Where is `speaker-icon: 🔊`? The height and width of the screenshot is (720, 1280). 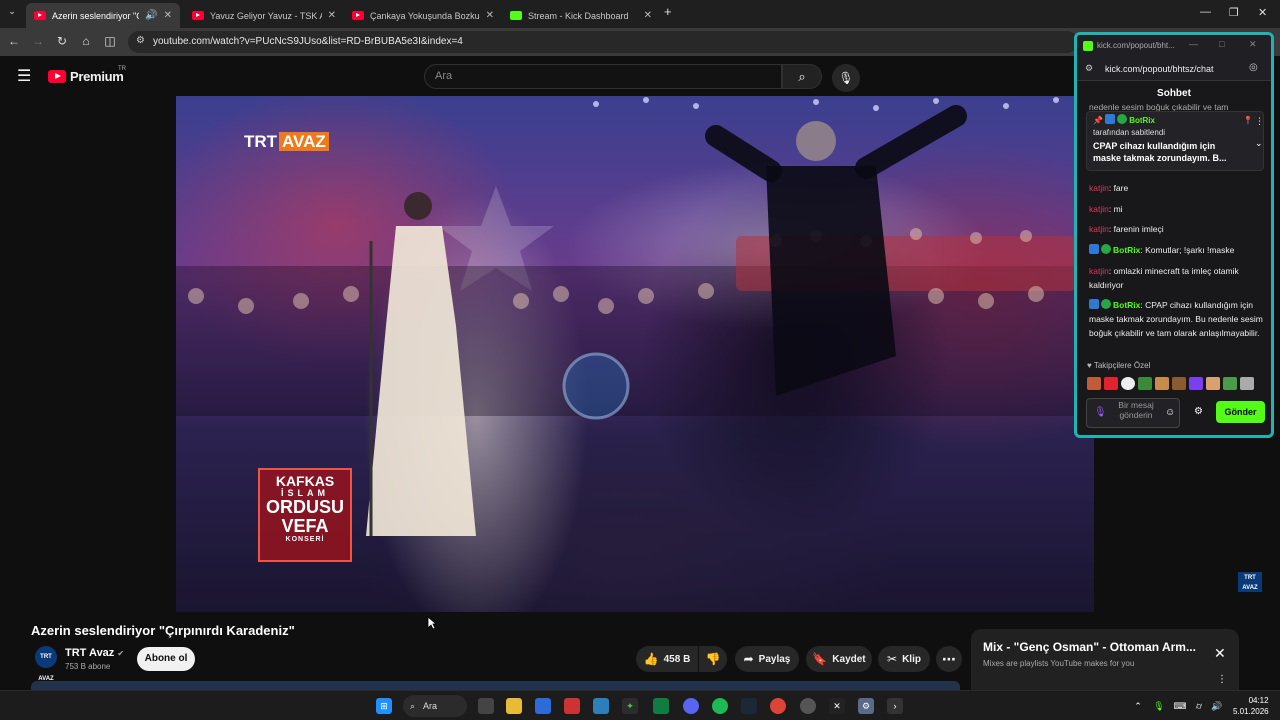 speaker-icon: 🔊 is located at coordinates (151, 15).